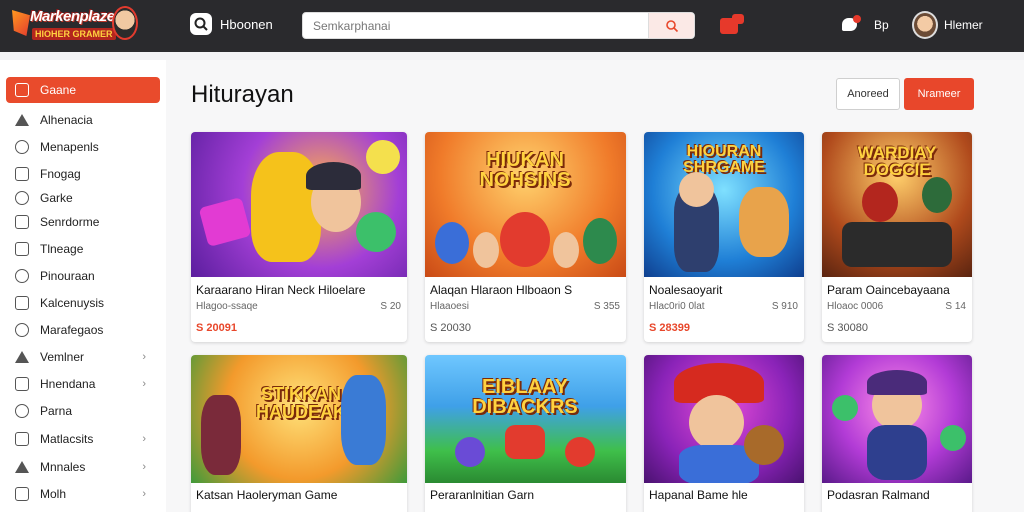  I want to click on thumbnail-headline: HIUKAN NOHSINS, so click(525, 170).